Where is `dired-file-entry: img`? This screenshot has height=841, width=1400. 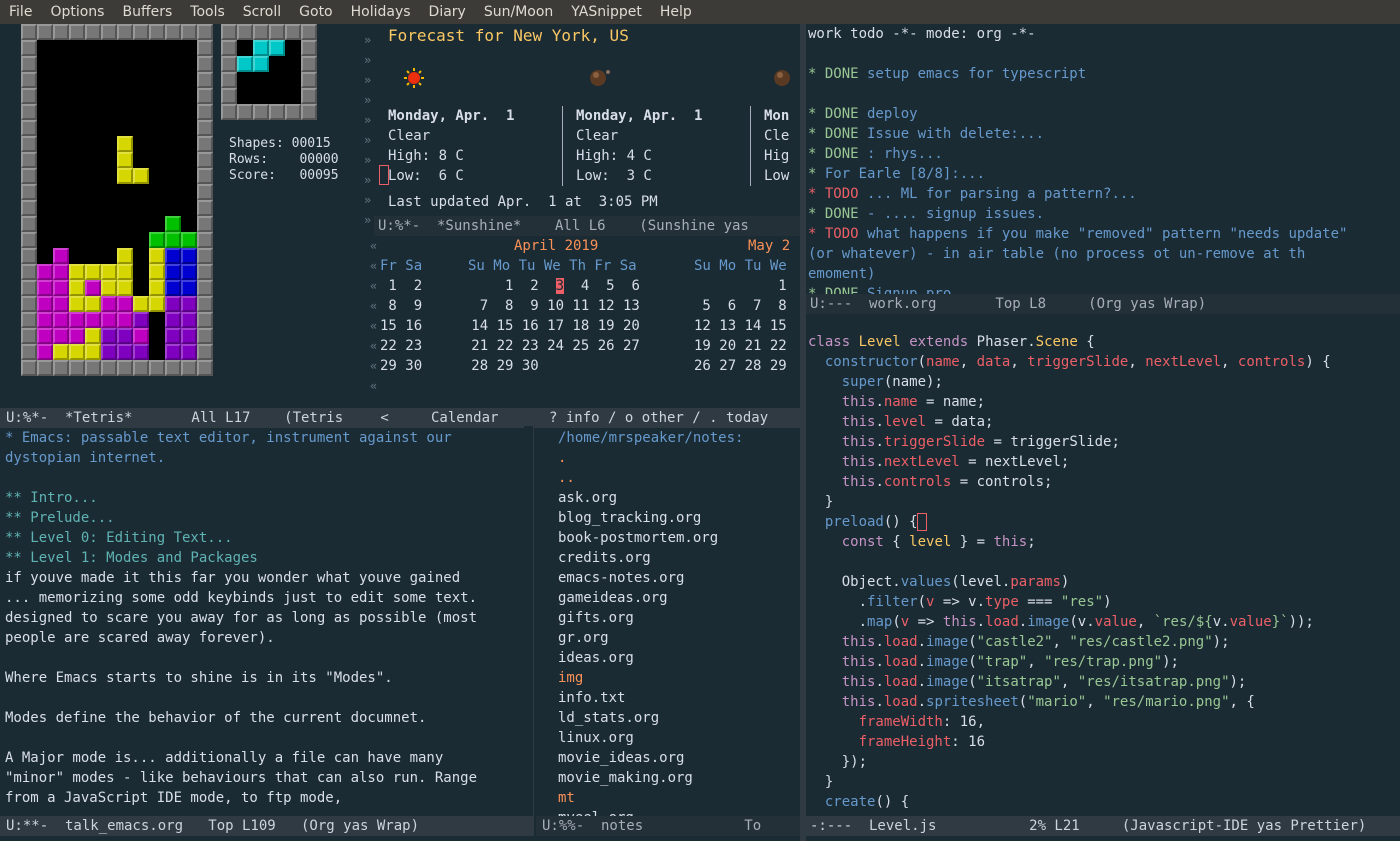 dired-file-entry: img is located at coordinates (678, 678).